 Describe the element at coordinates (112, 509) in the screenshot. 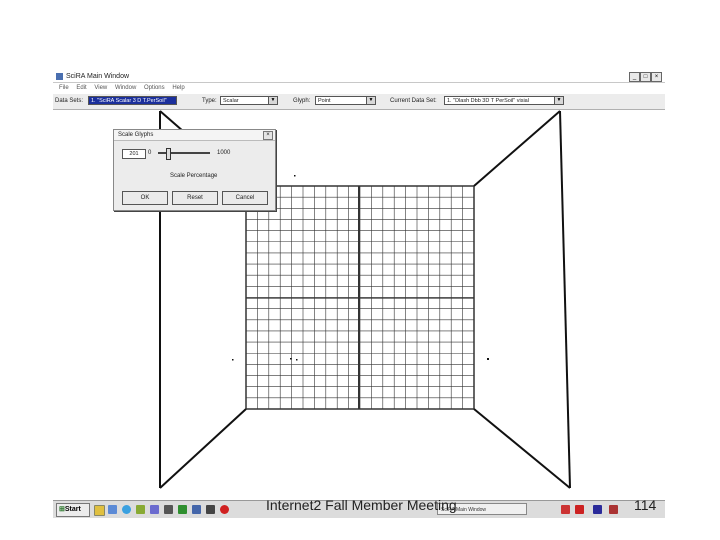

I see `desktop-icon` at that location.